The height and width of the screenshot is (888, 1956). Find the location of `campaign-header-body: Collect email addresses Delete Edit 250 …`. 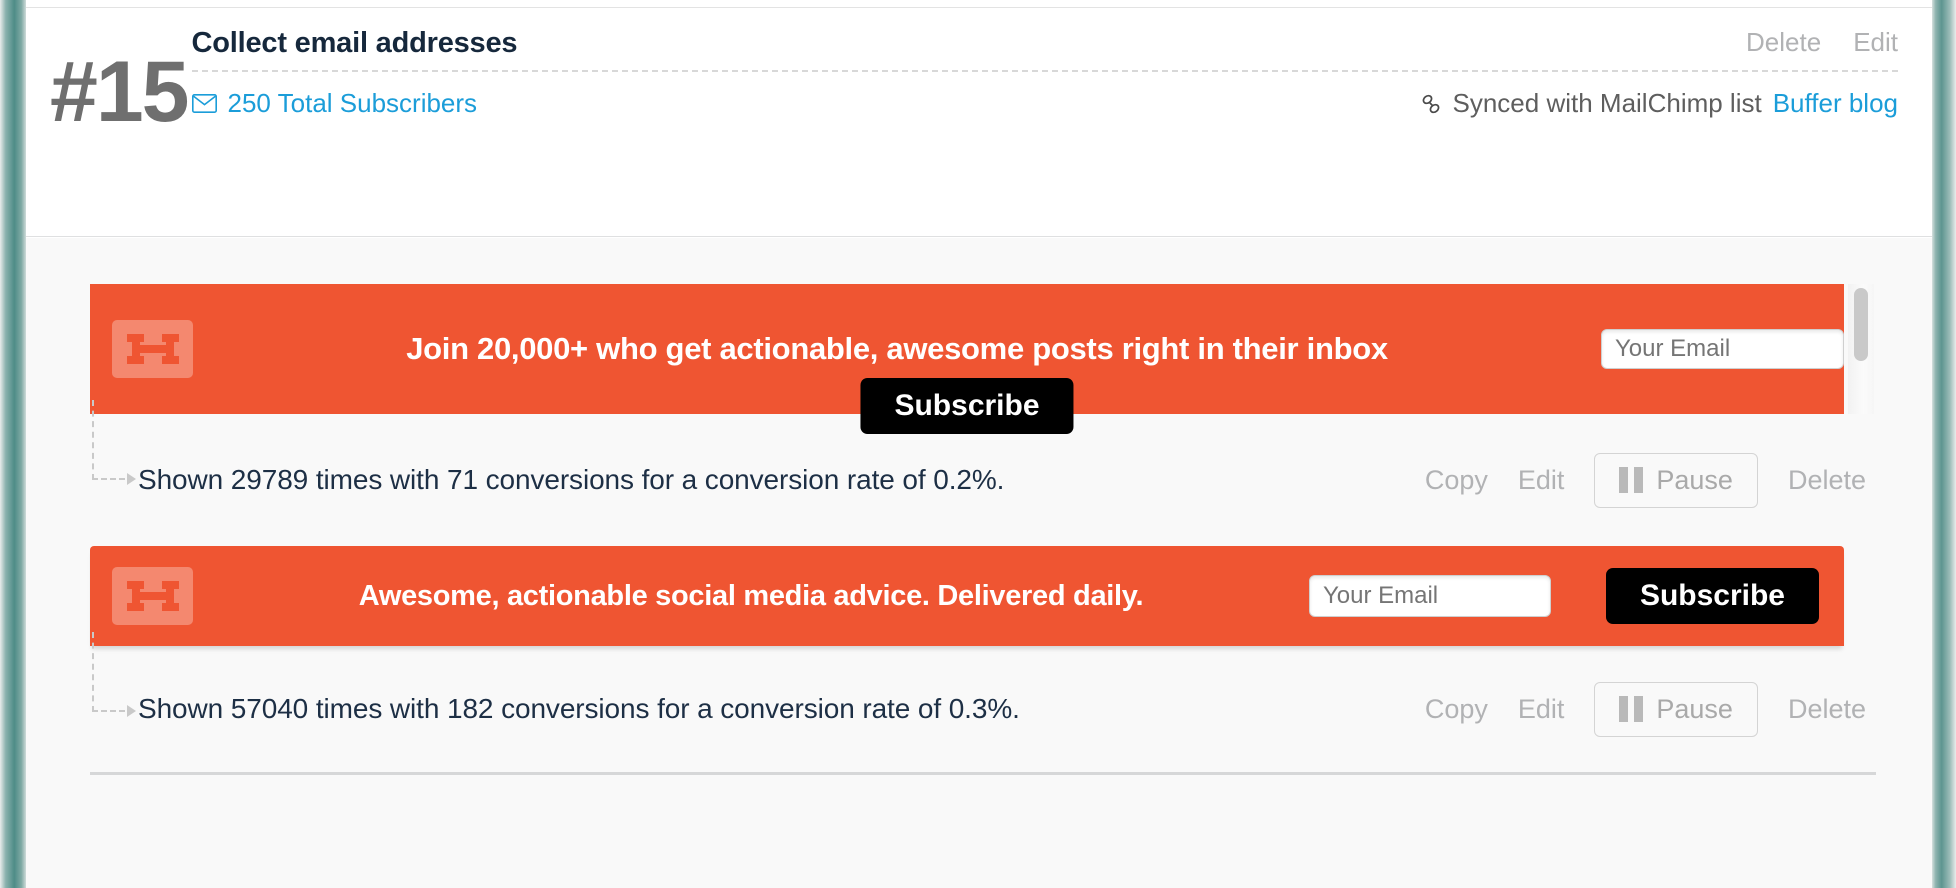

campaign-header-body: Collect email addresses Delete Edit 250 … is located at coordinates (1044, 73).